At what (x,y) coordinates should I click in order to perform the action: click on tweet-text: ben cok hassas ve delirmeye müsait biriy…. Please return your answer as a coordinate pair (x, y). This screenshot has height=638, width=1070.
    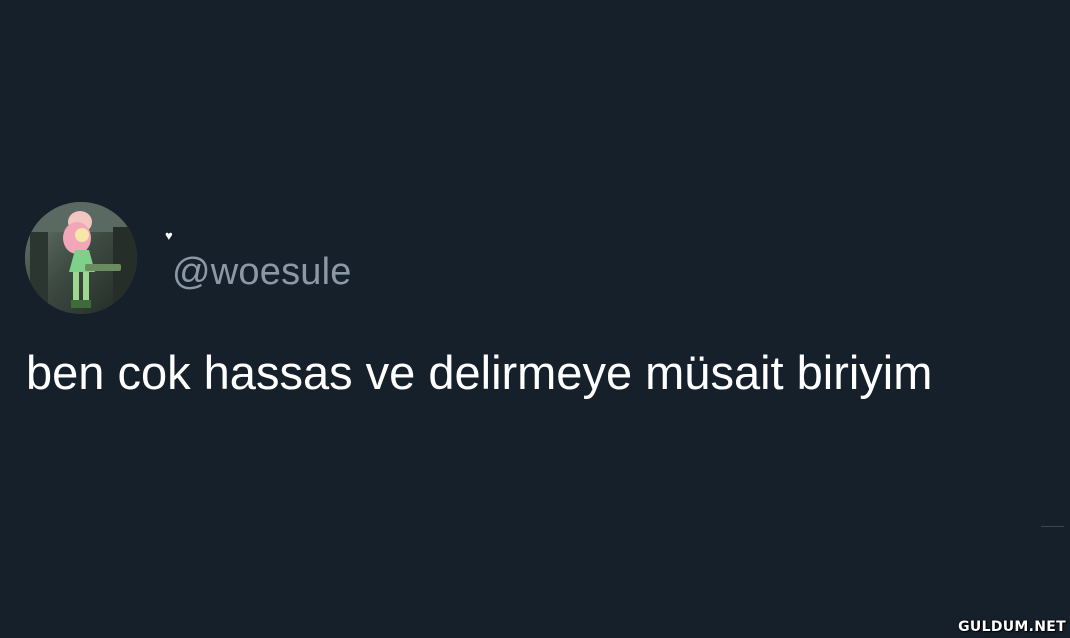
    Looking at the image, I should click on (479, 372).